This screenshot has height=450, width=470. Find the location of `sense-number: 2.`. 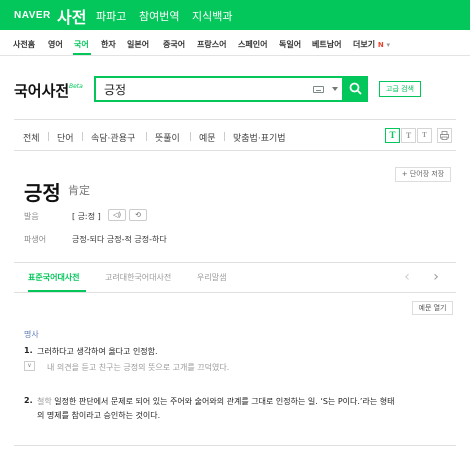

sense-number: 2. is located at coordinates (28, 400).